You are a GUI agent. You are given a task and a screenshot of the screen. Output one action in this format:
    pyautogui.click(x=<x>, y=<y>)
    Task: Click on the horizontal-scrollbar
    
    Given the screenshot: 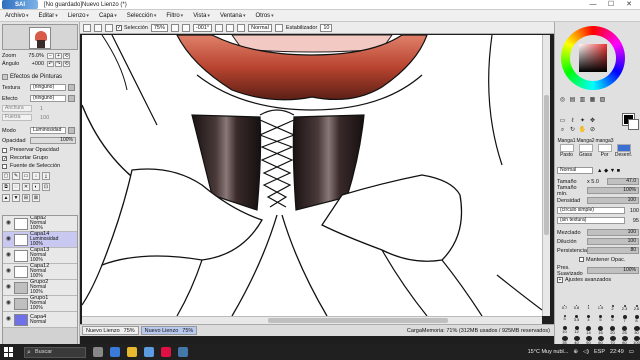 What is the action you would take?
    pyautogui.click(x=312, y=320)
    